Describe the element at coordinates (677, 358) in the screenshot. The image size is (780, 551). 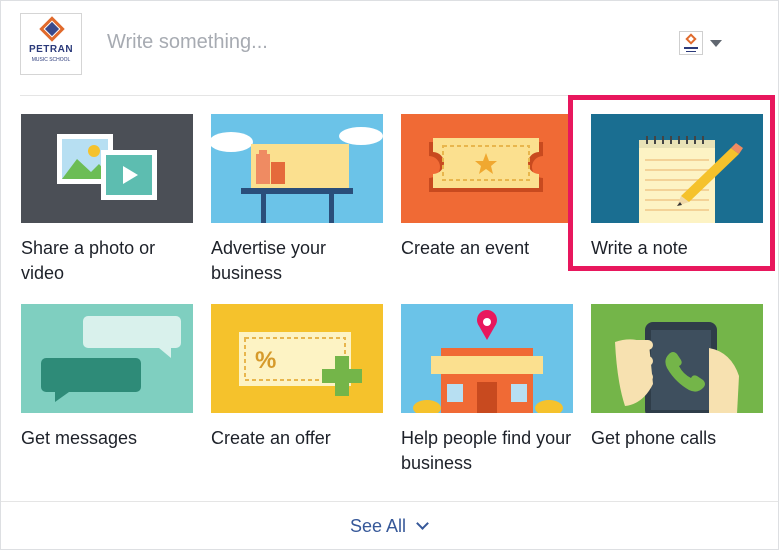
I see `phone-call-icon` at that location.